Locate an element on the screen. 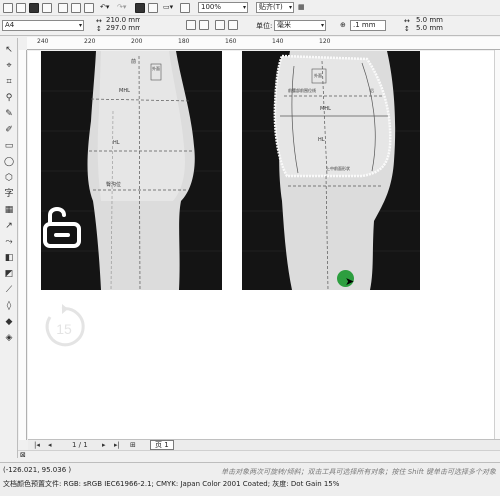 The width and height of the screenshot is (500, 496). landscape-icon is located at coordinates (204, 25).